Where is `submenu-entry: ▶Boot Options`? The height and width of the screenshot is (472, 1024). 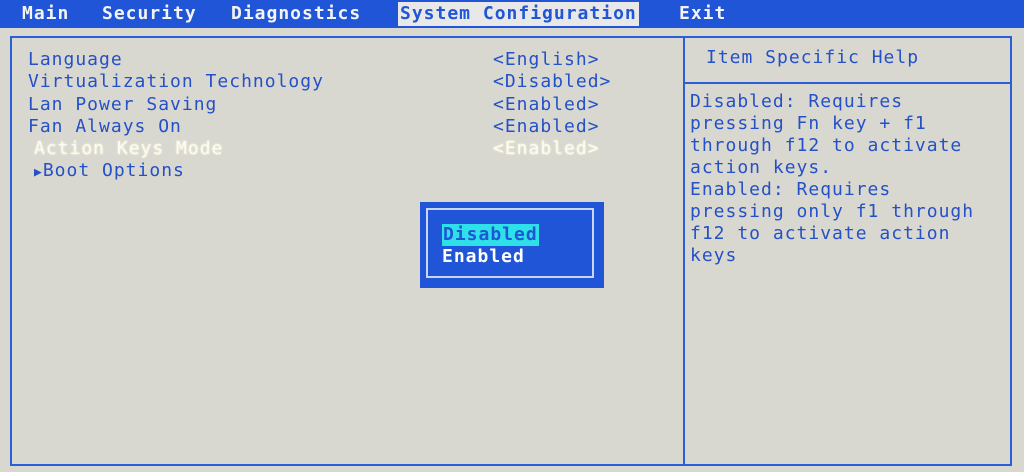 submenu-entry: ▶Boot Options is located at coordinates (109, 172).